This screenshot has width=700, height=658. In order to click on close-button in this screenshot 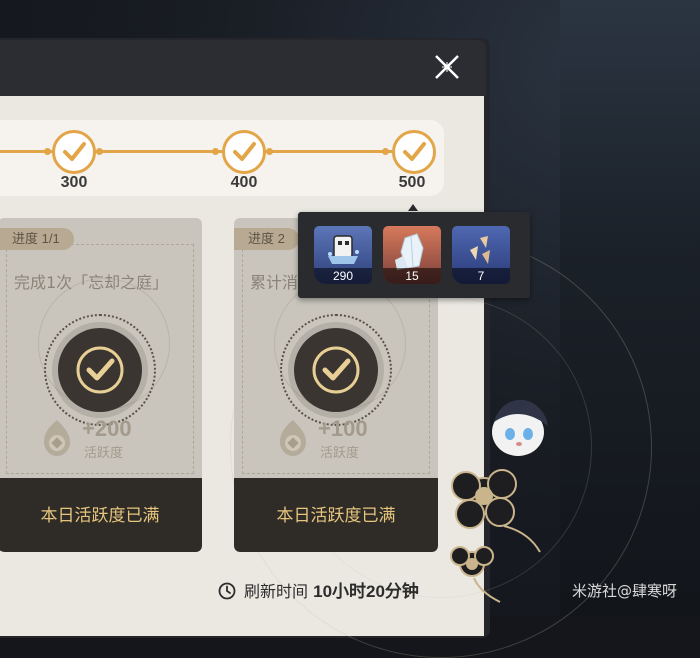, I will do `click(447, 67)`.